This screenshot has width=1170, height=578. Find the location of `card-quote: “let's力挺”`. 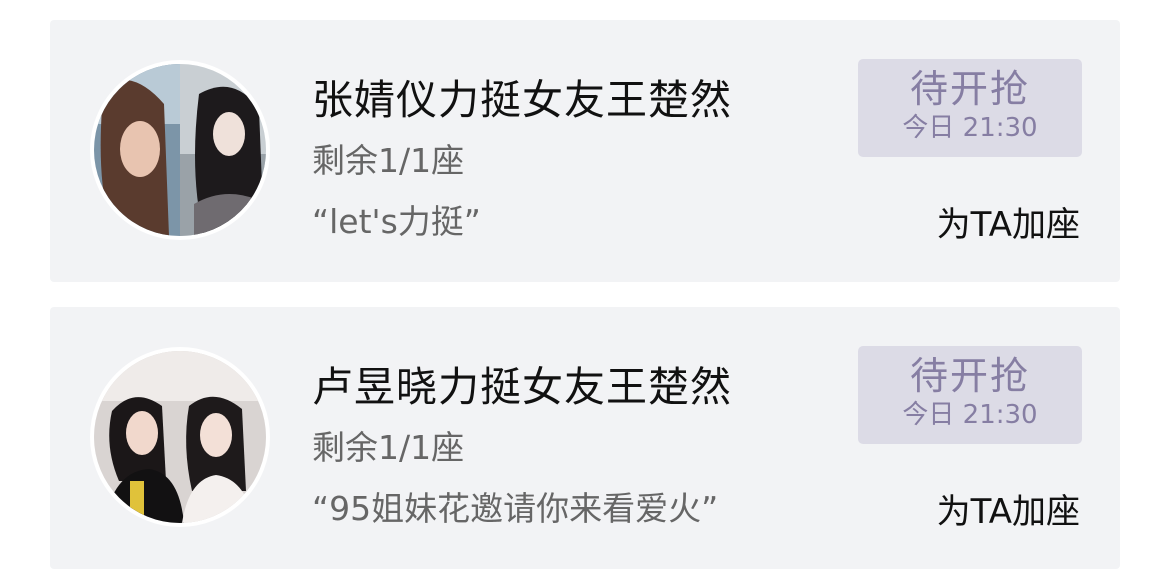

card-quote: “let's力挺” is located at coordinates (396, 221).